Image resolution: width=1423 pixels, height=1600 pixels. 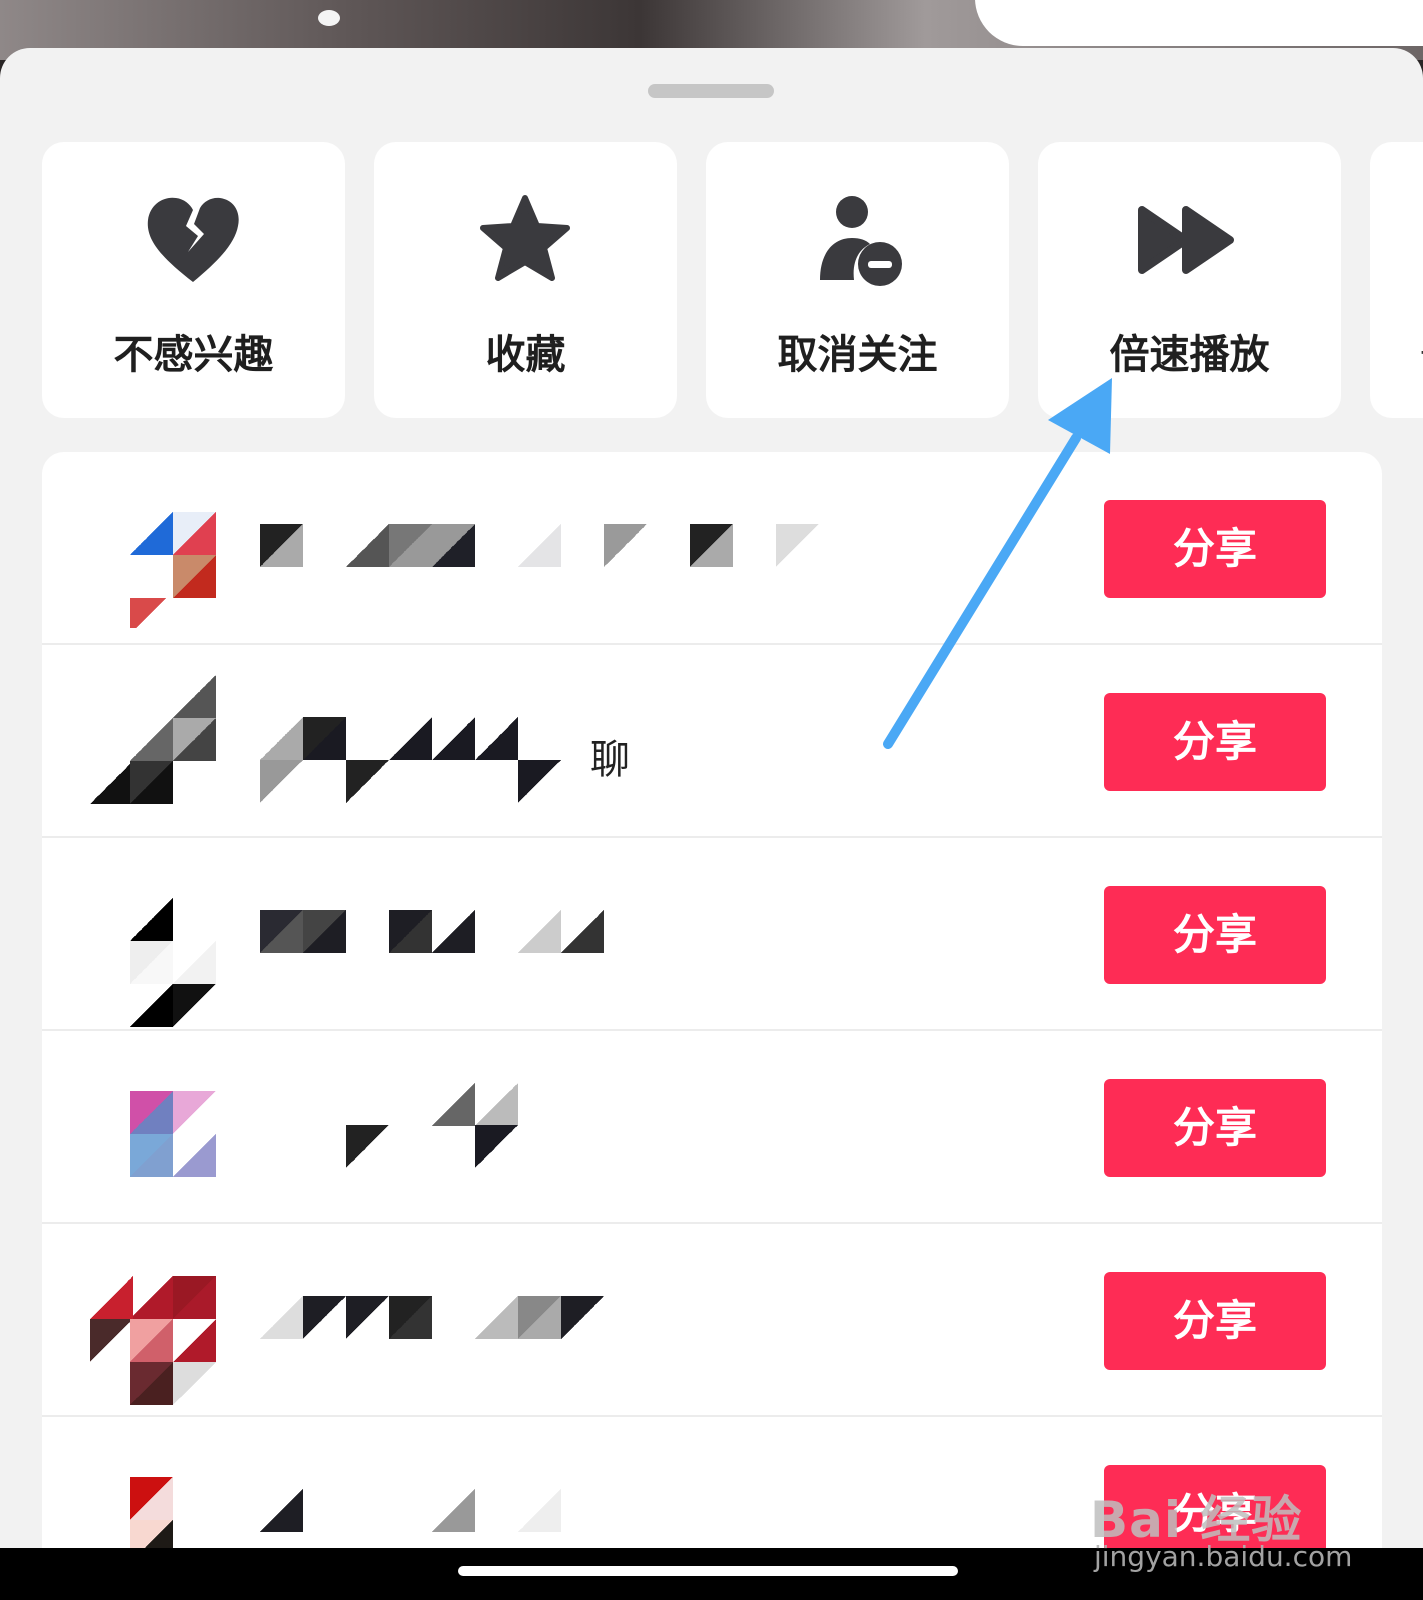 What do you see at coordinates (1396, 280) in the screenshot?
I see `more-action-card: +` at bounding box center [1396, 280].